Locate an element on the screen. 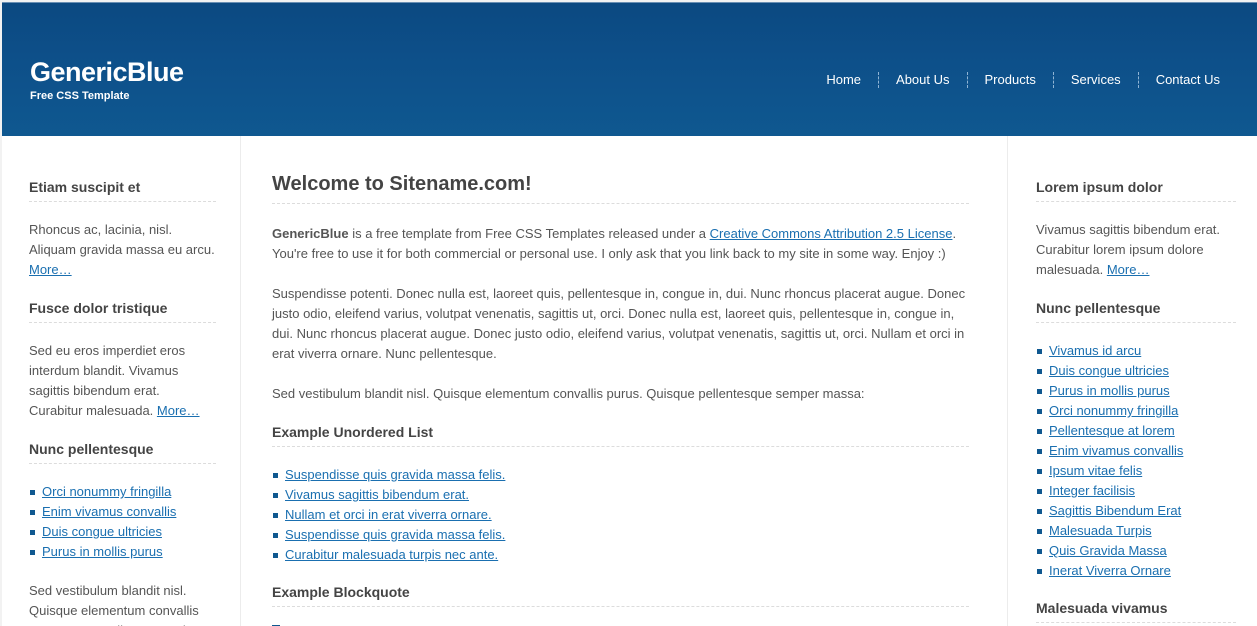  intro-strong: GenericBlue is located at coordinates (310, 233).